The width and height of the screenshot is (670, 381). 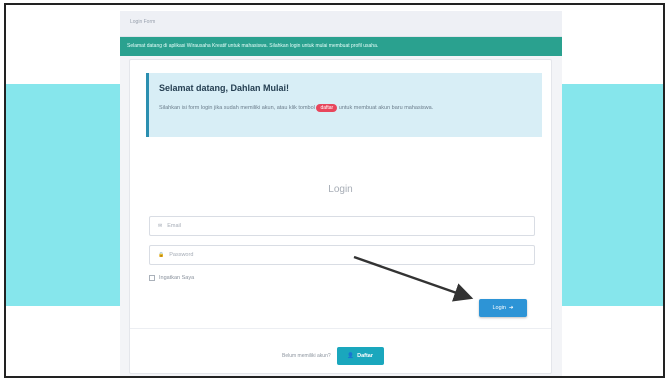 What do you see at coordinates (351, 356) in the screenshot?
I see `user-plus-icon: 👤` at bounding box center [351, 356].